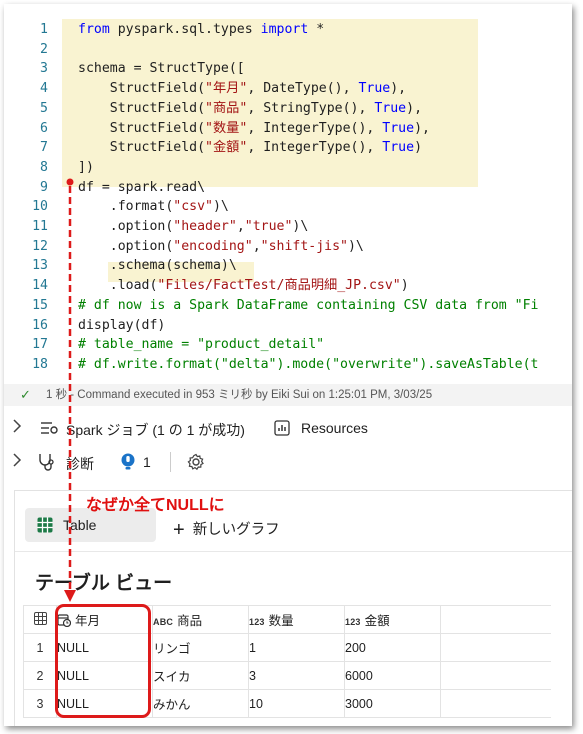  I want to click on annotation-highlight-box, so click(103, 661).